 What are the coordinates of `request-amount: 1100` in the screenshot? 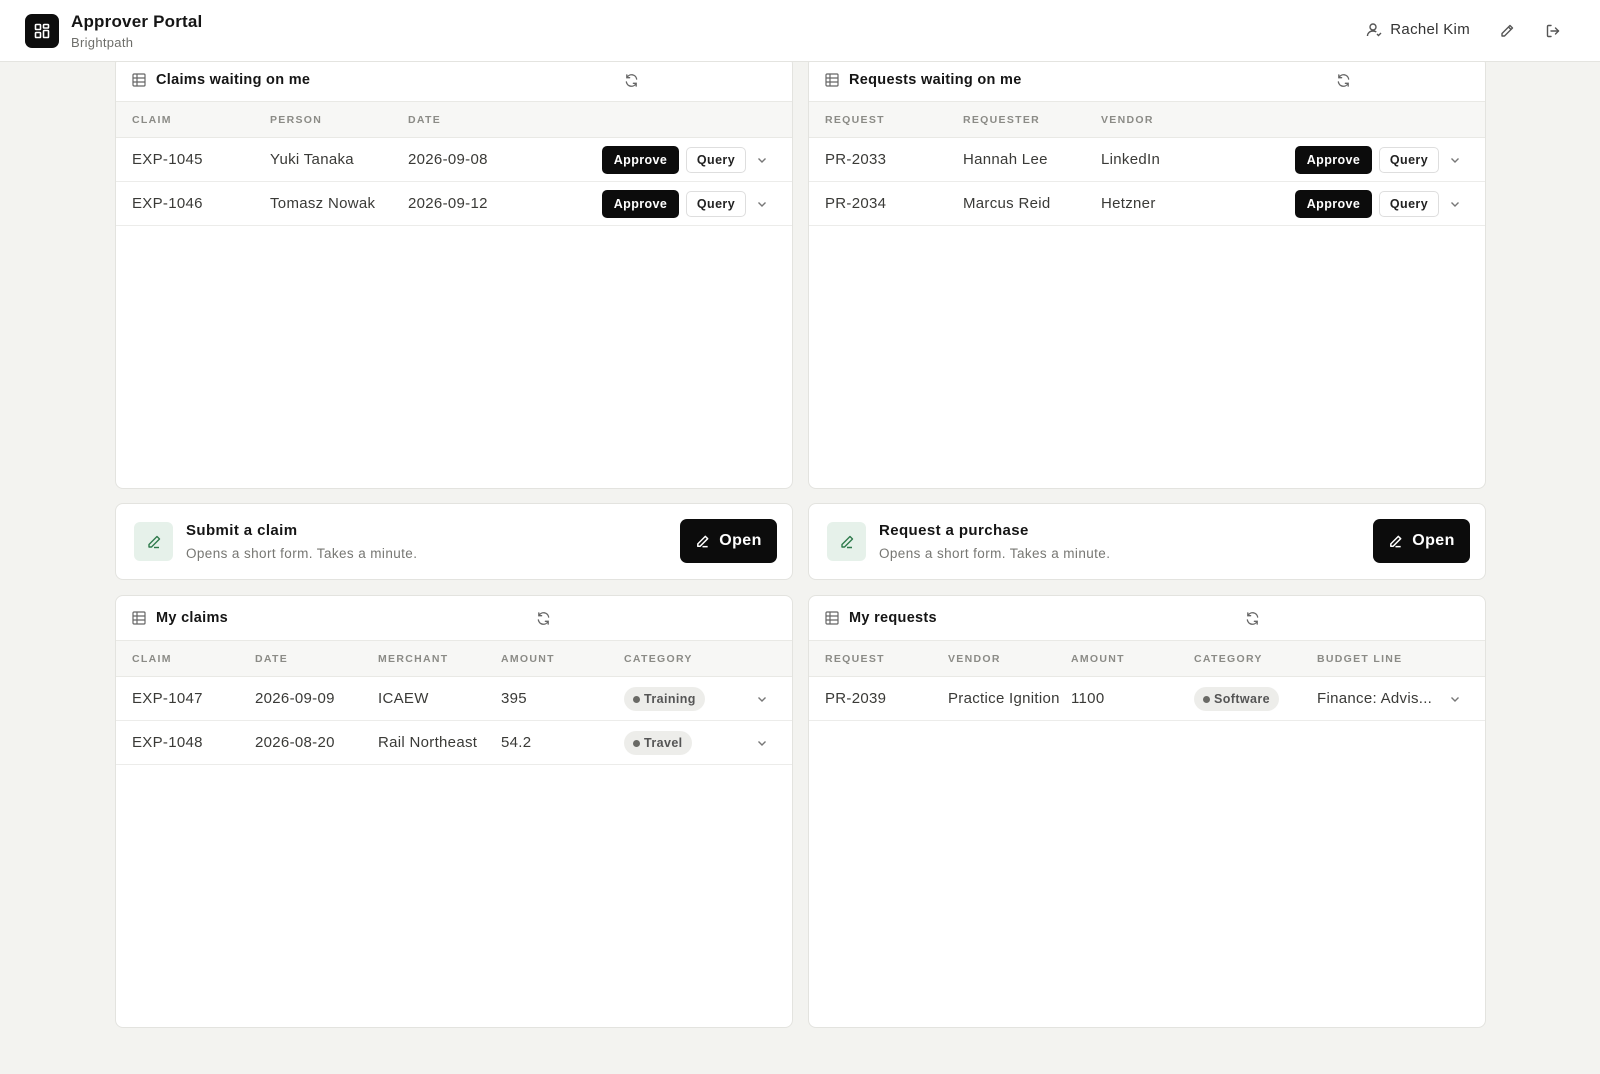 It's located at (1088, 698).